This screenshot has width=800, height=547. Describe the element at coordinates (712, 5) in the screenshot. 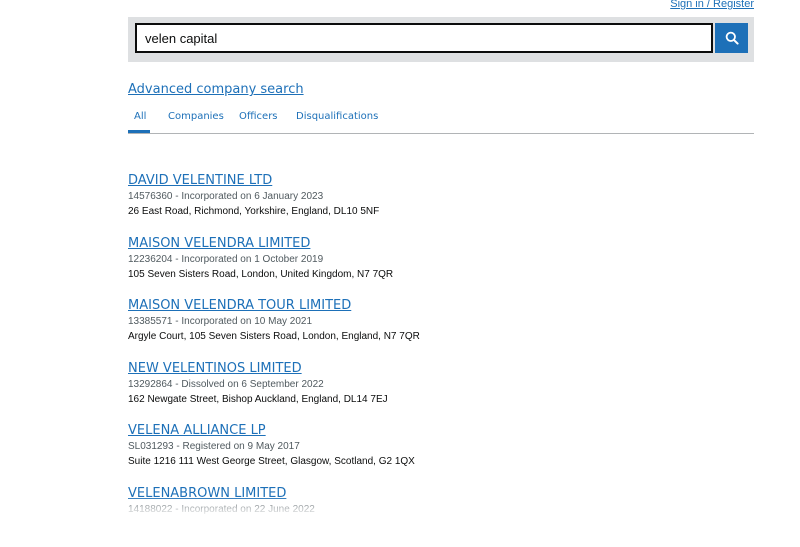

I see `sign-in-register-link: Sign in / Register` at that location.